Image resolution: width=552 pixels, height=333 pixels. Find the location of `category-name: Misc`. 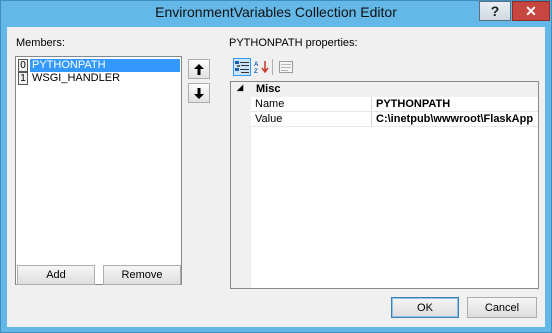

category-name: Misc is located at coordinates (268, 89).